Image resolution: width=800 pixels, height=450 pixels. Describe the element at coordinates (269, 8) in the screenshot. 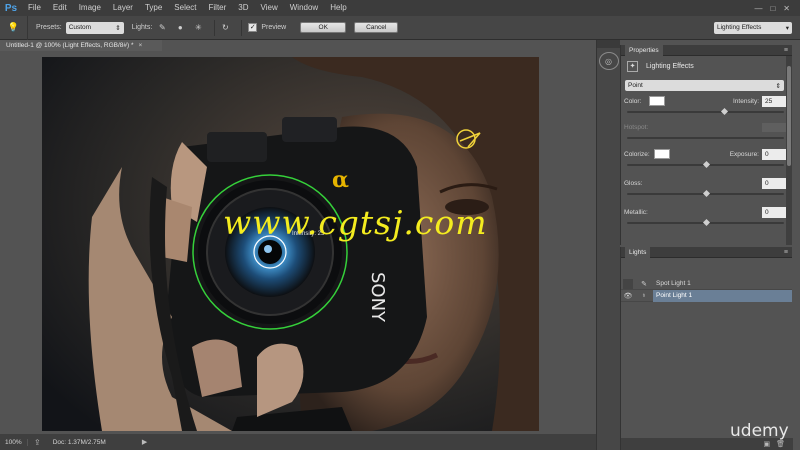

I see `menu-view: View` at that location.